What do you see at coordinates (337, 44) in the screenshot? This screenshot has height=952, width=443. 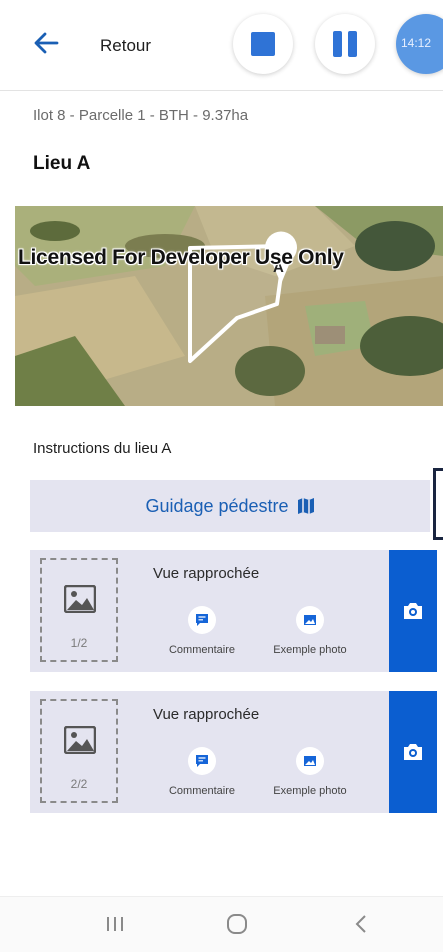 I see `pause-icon` at bounding box center [337, 44].